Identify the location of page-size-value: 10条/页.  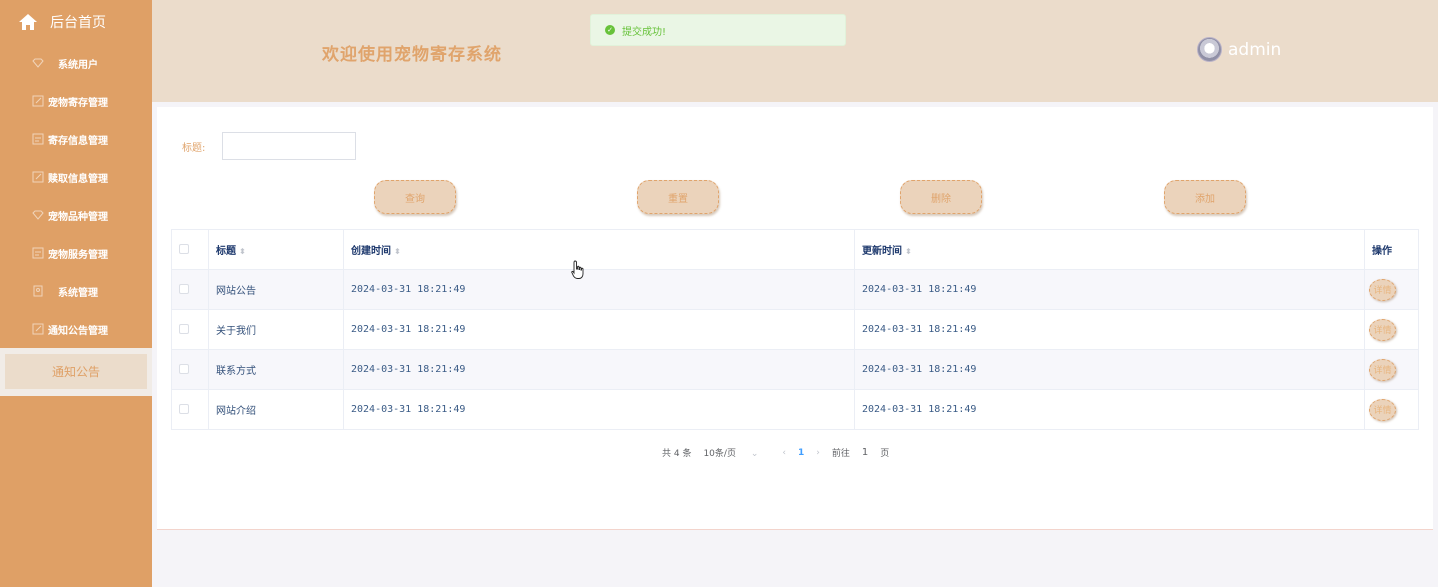
(719, 454).